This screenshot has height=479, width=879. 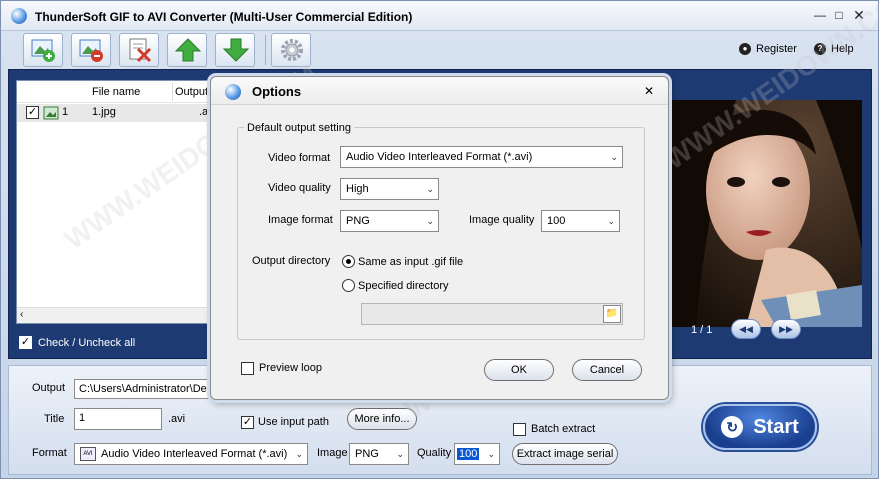 What do you see at coordinates (434, 453) in the screenshot?
I see `quality-label: Quality` at bounding box center [434, 453].